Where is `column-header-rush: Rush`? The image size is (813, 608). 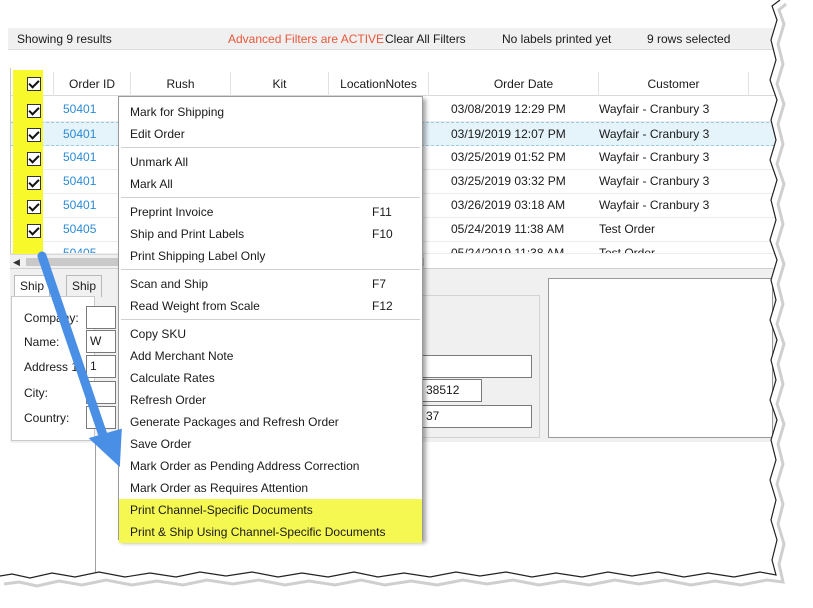 column-header-rush: Rush is located at coordinates (181, 84).